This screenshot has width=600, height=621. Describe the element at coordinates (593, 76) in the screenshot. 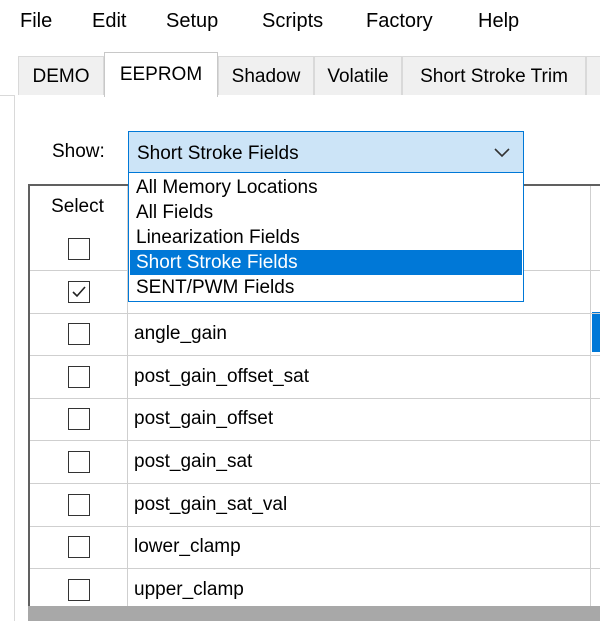

I see `tab-overflow` at that location.